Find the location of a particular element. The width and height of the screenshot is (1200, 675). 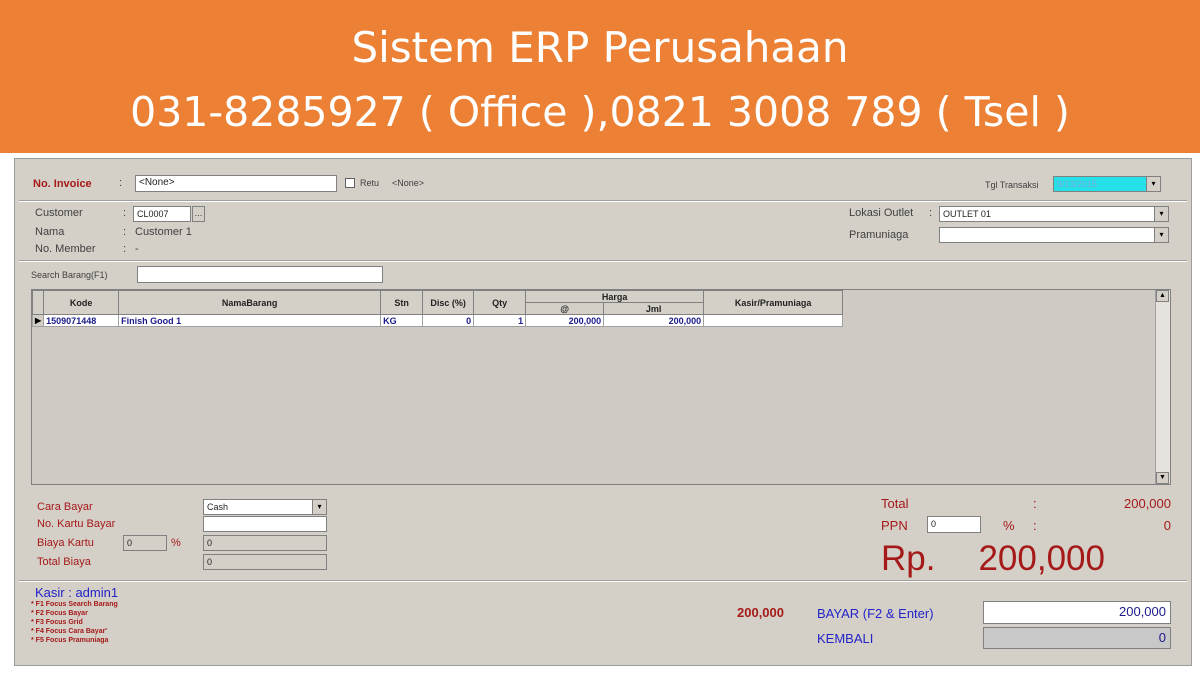

pramuniaga-select: ▾ is located at coordinates (1054, 235).